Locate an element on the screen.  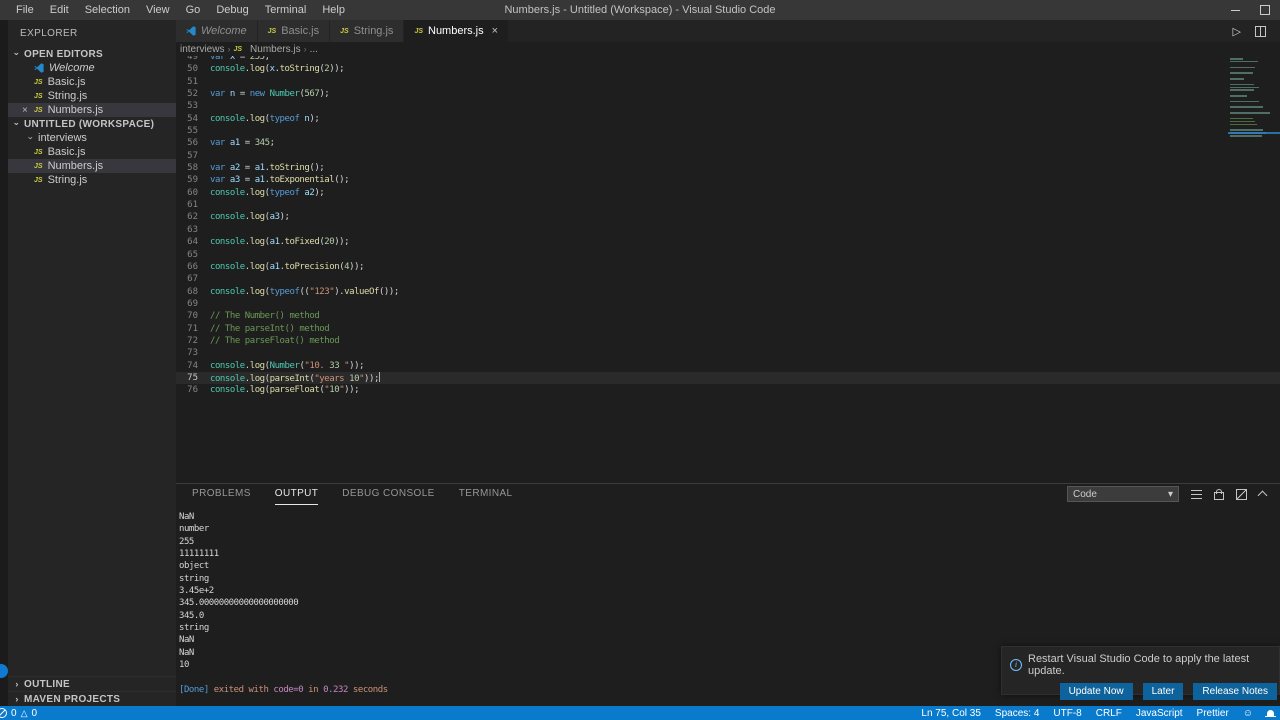
menu-edit: Edit is located at coordinates (59, 10).